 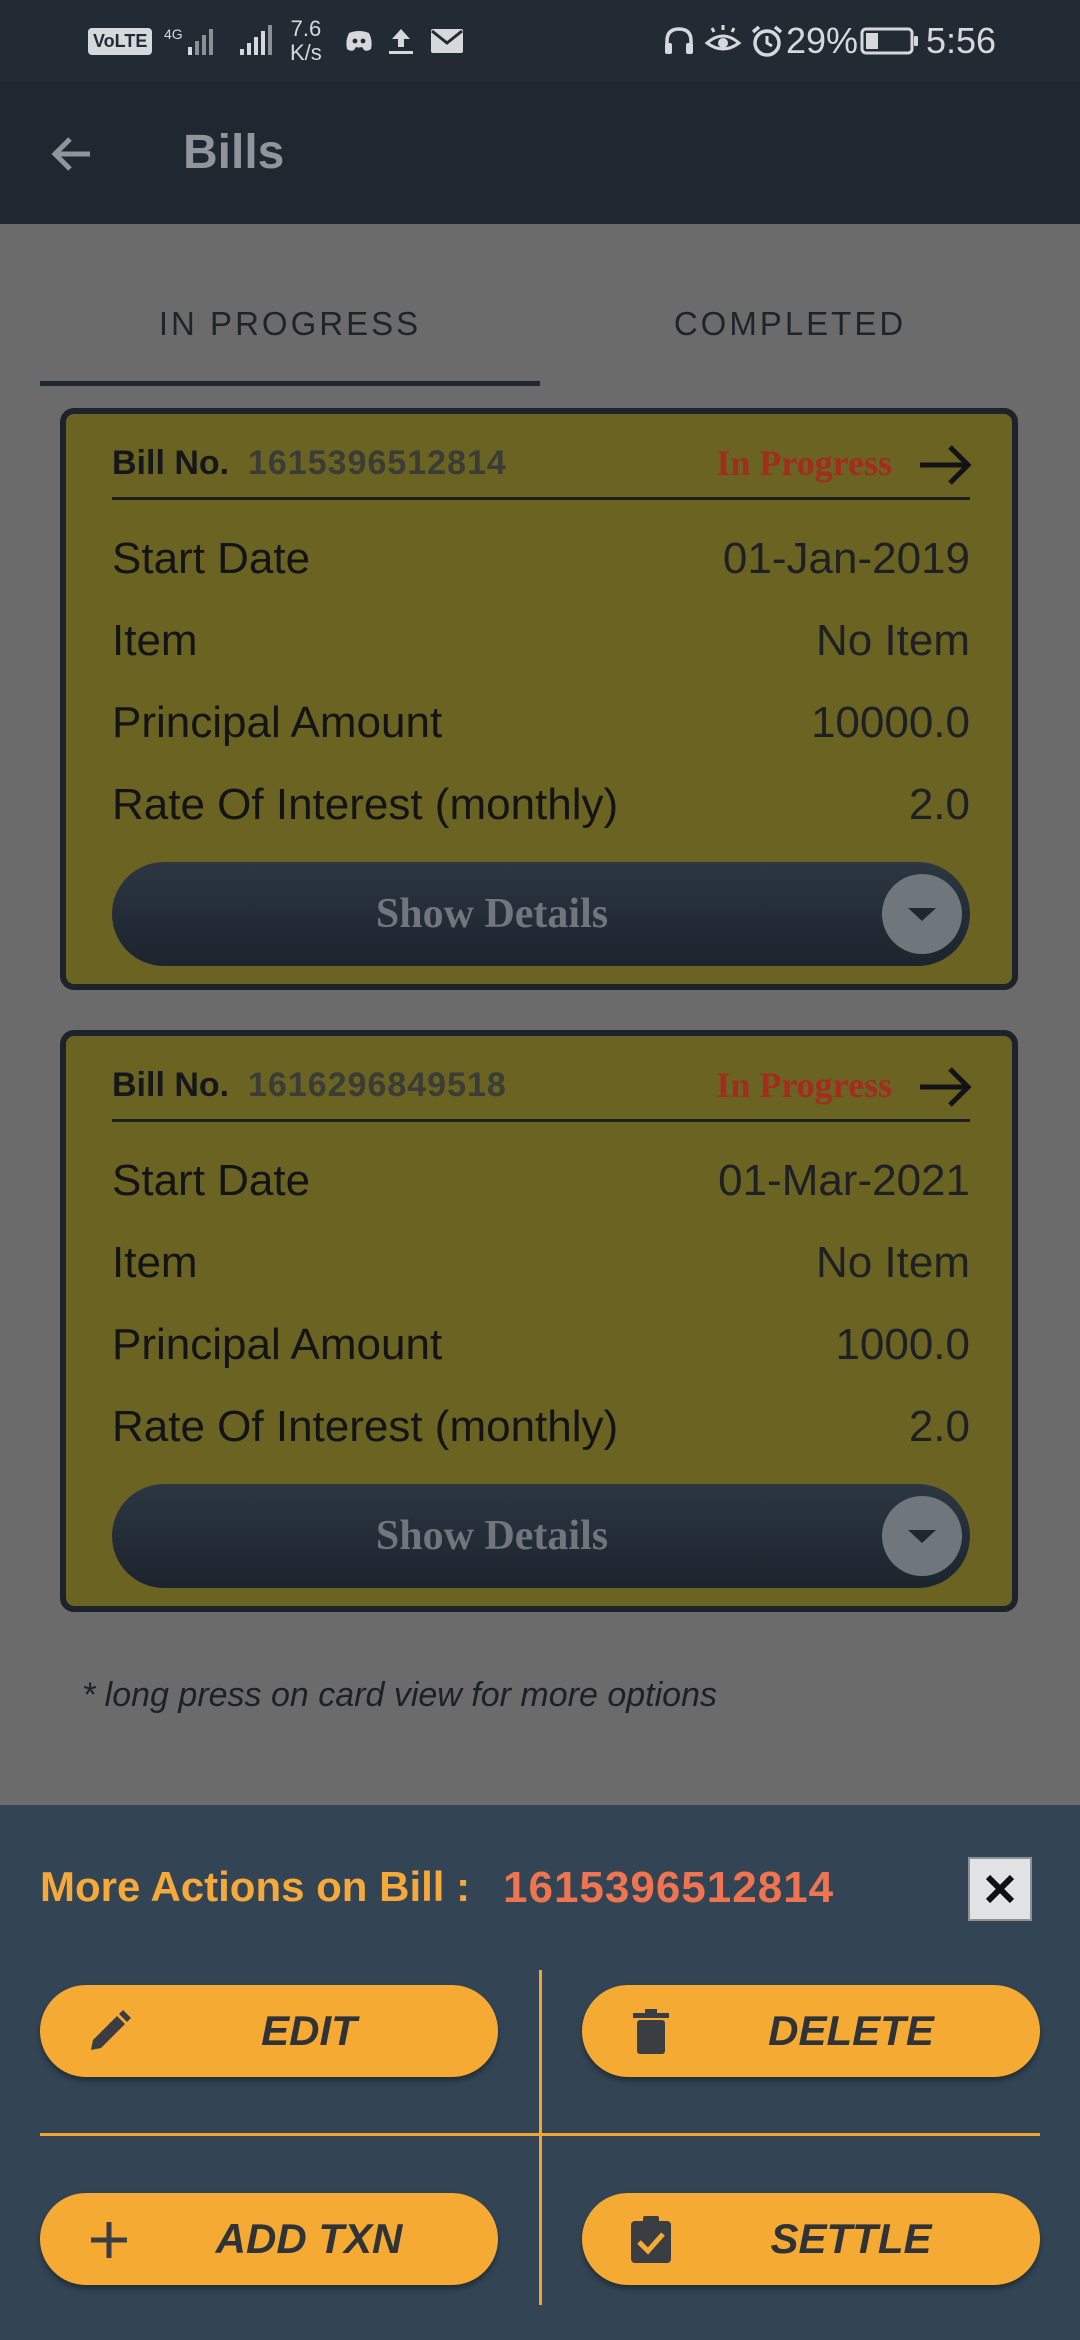 I want to click on eye-comfort-icon, so click(x=723, y=41).